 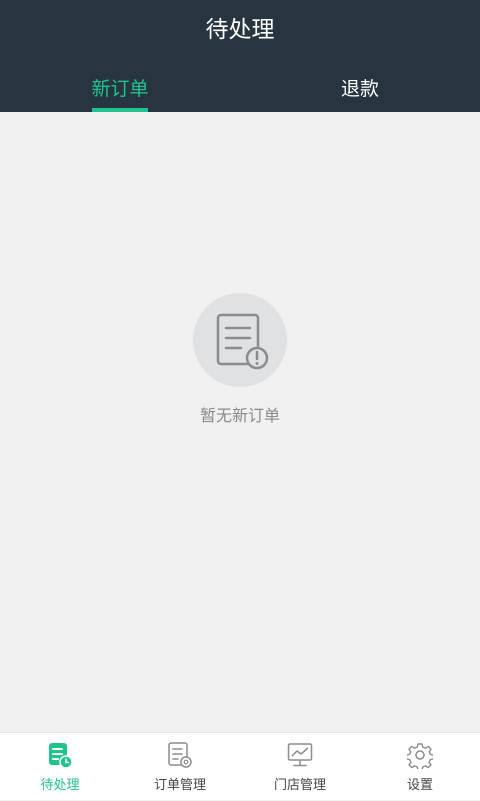 I want to click on order-manage-icon, so click(x=180, y=755).